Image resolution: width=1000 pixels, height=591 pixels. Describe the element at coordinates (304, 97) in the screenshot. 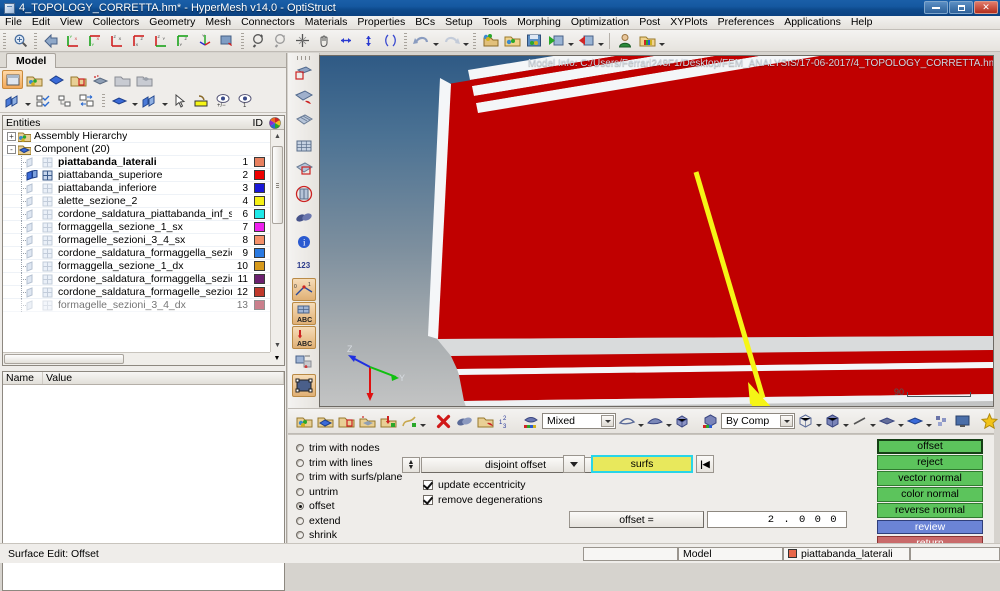

I see `geom-surface-edit-icon` at that location.